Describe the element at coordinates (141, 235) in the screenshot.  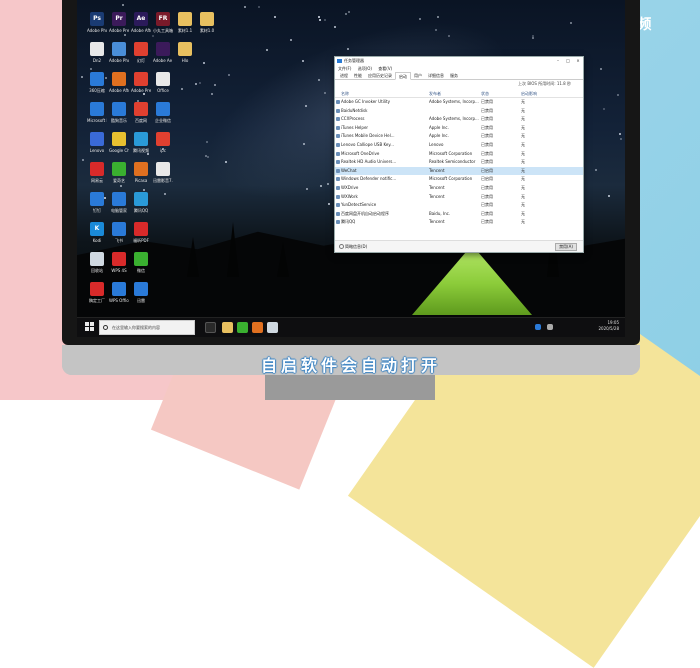
I see `desktop-icon: 福昕PDF` at that location.